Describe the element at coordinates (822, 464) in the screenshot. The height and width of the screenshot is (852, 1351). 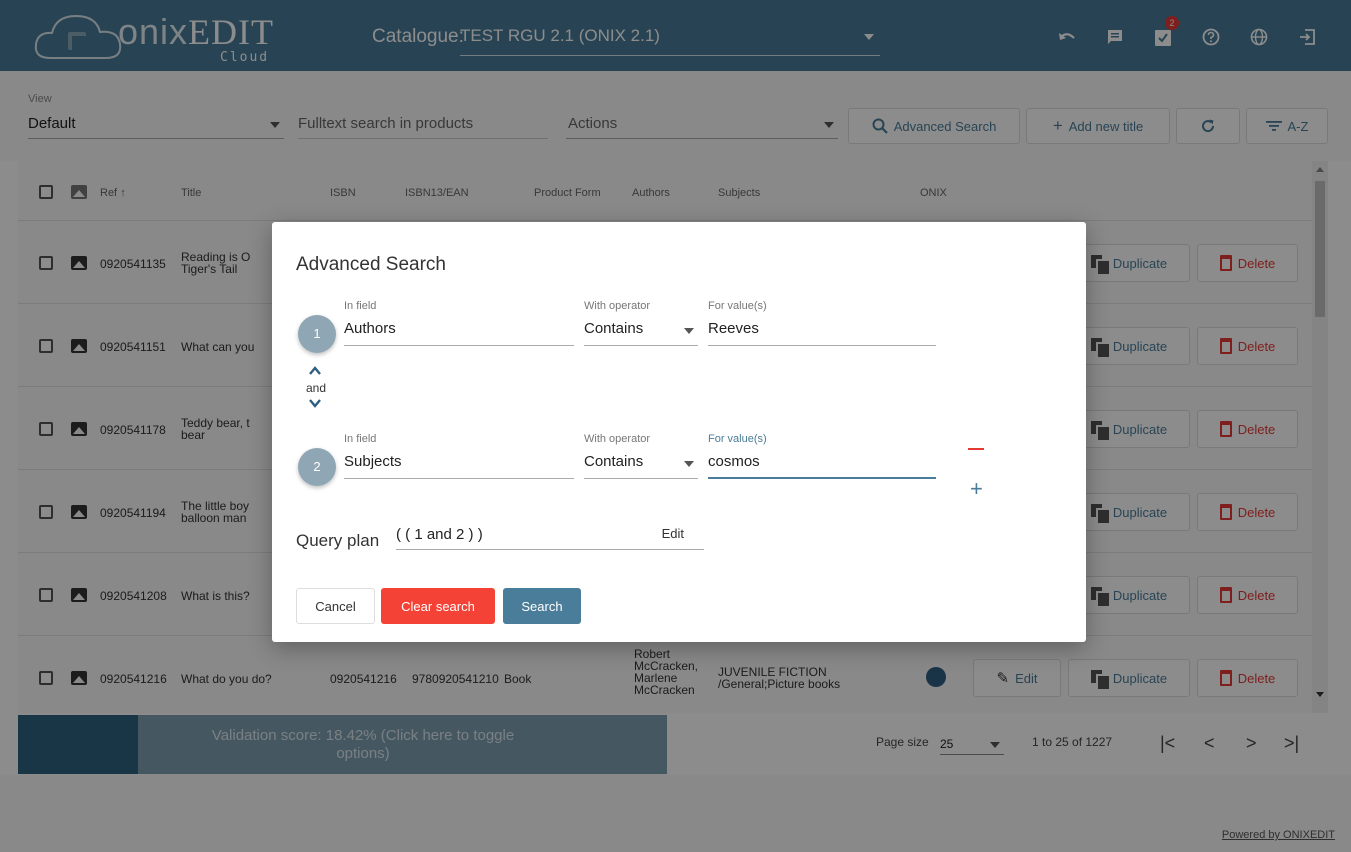
I see `criterion-2-value-input: cosmos` at that location.